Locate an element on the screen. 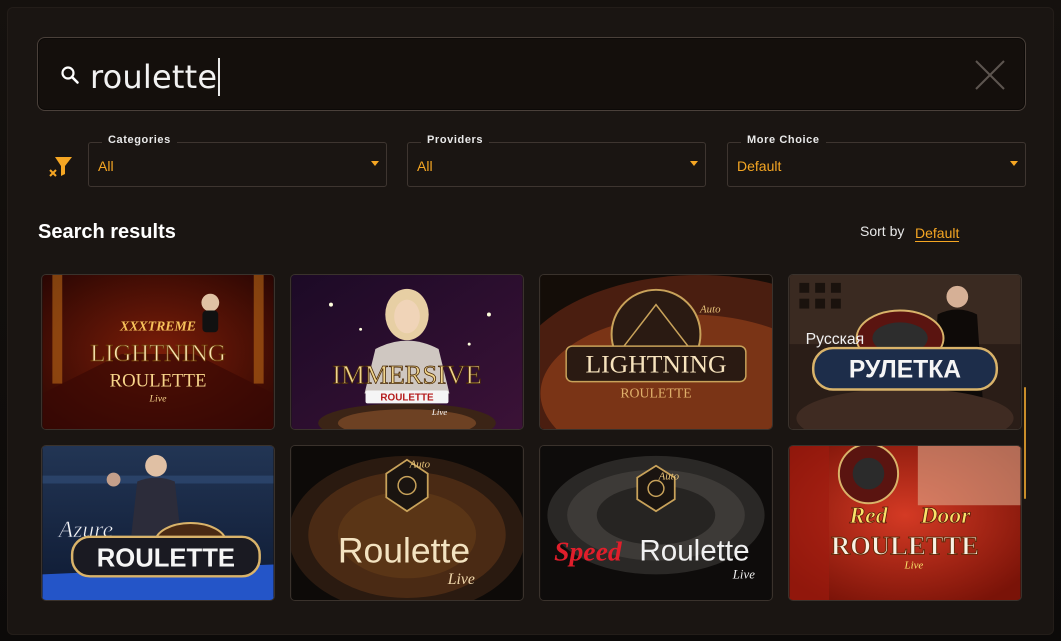 This screenshot has width=1061, height=641. game-thumbnail: Auto LIGHTNING ROULETTE is located at coordinates (656, 352).